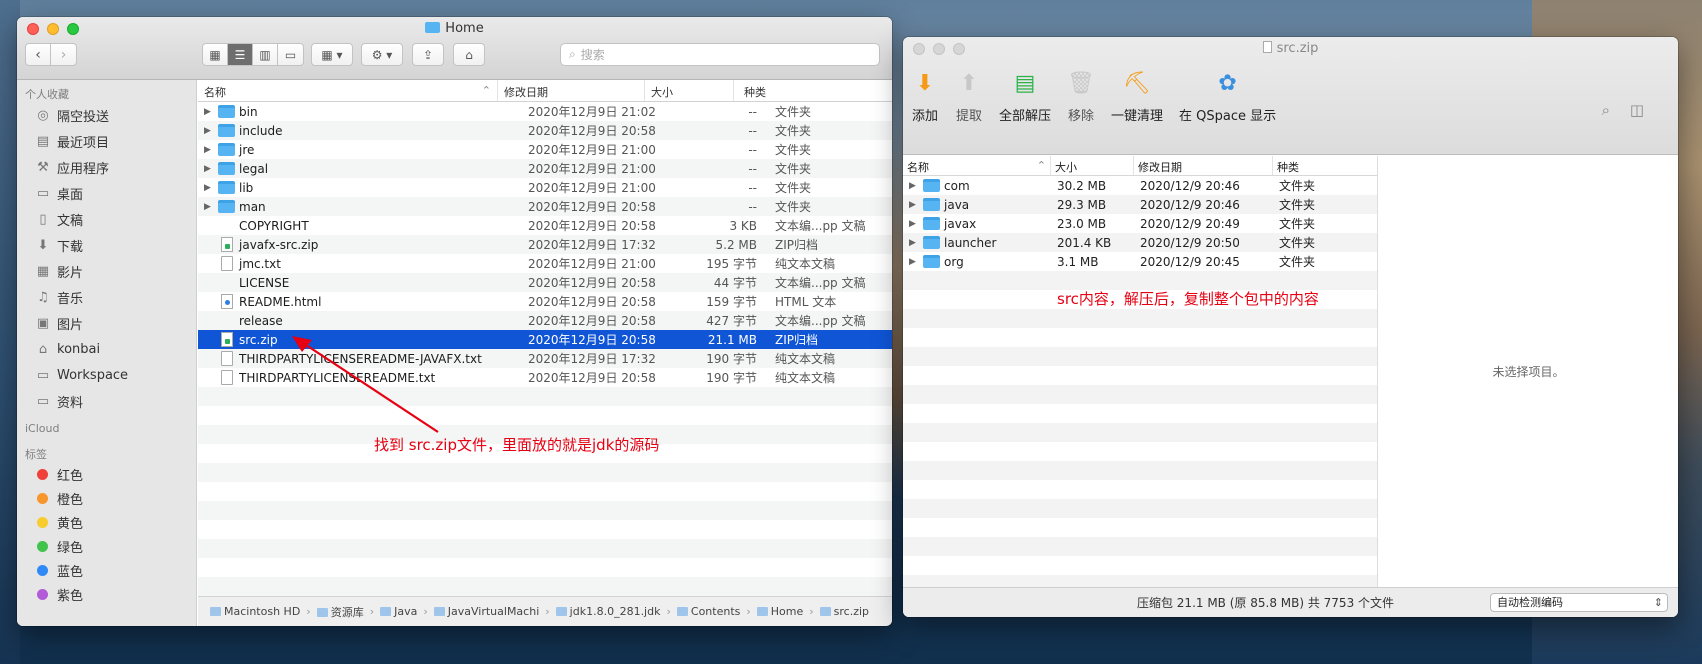 This screenshot has height=664, width=1702. Describe the element at coordinates (545, 339) in the screenshot. I see `file-row: src.zip 2020年12月9日 20:58 21.1 MB ZIP归档` at that location.